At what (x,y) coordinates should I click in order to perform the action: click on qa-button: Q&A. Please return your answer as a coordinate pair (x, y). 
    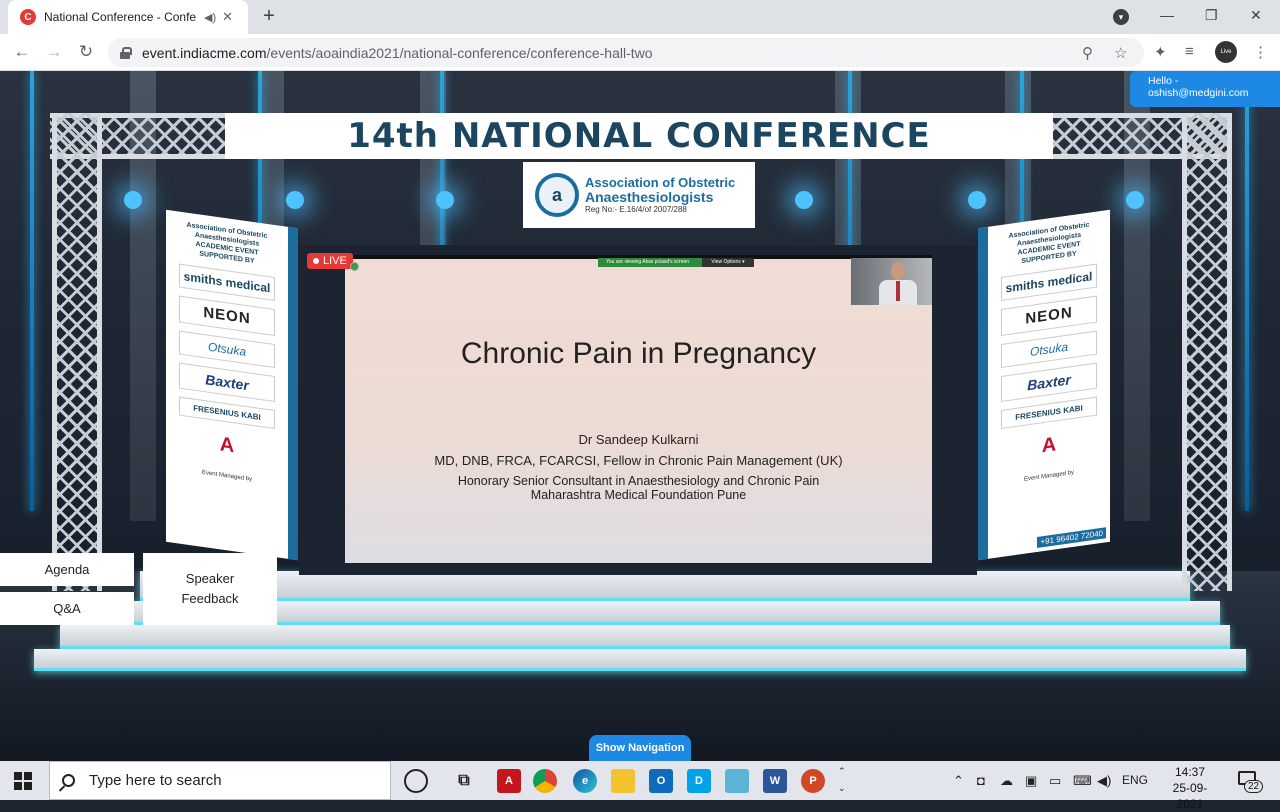
    Looking at the image, I should click on (67, 608).